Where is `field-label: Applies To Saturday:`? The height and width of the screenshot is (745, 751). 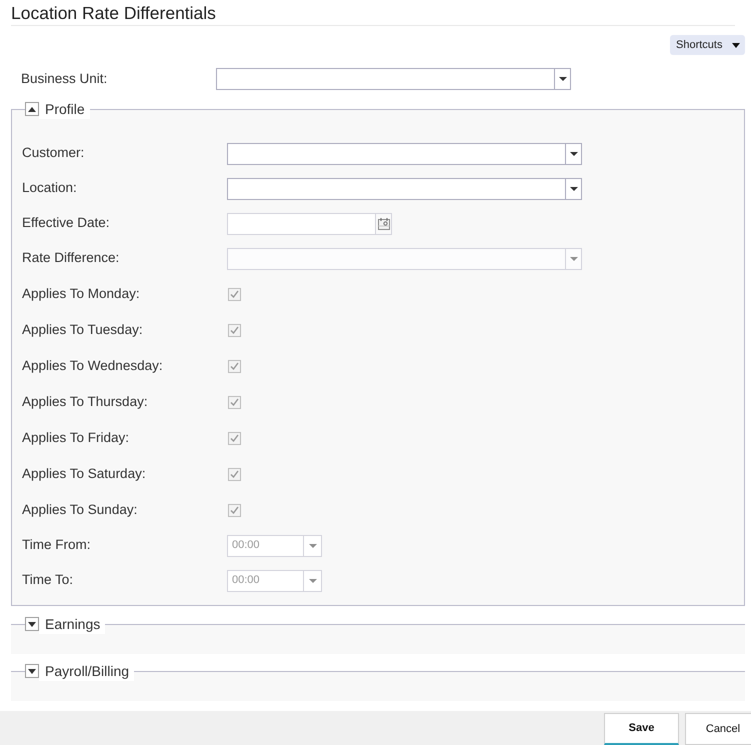
field-label: Applies To Saturday: is located at coordinates (84, 473).